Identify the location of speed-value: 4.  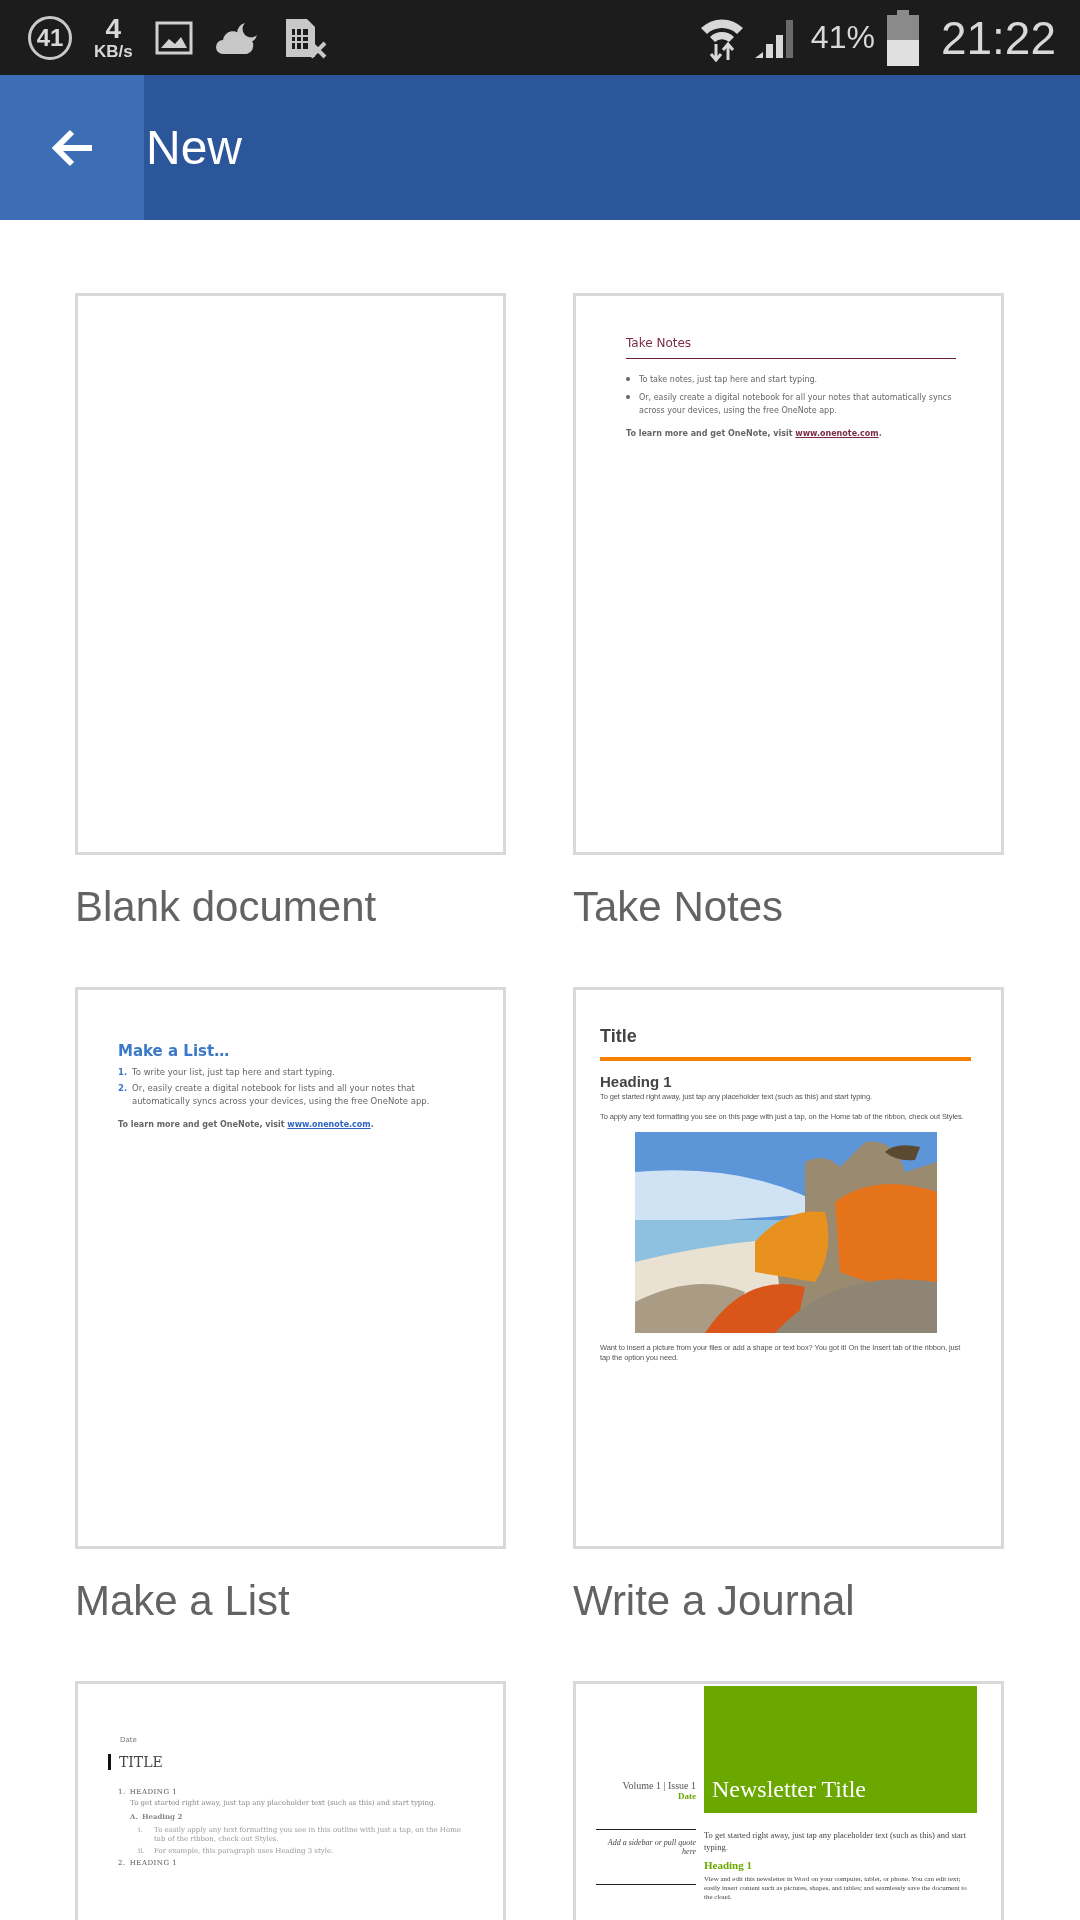
(113, 29).